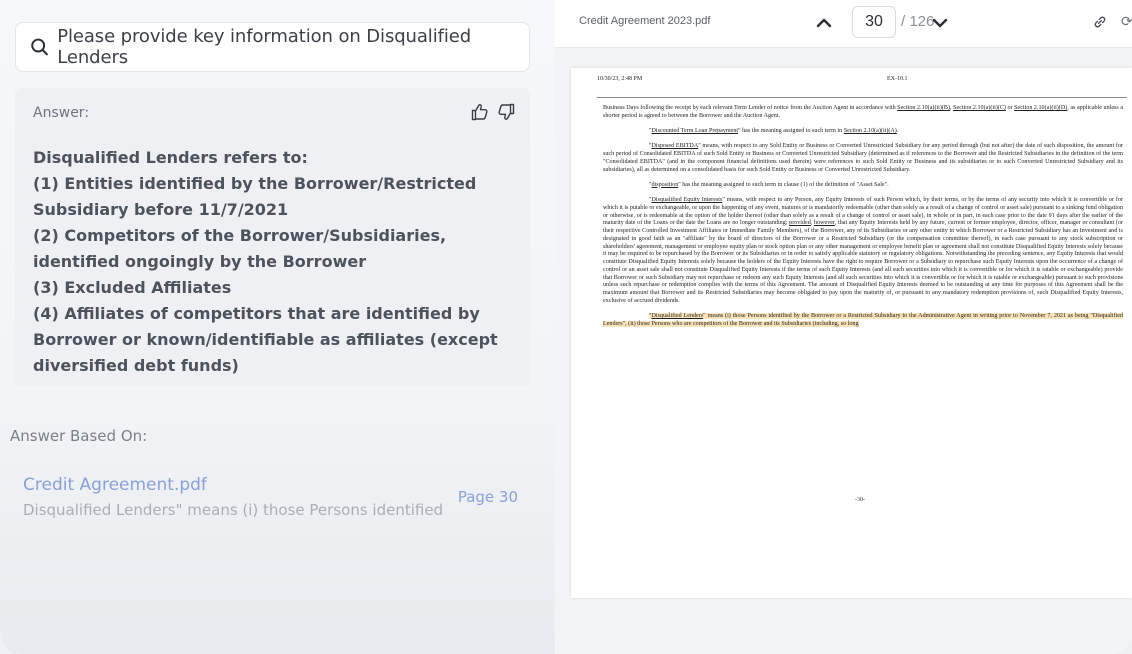 The image size is (1132, 654). What do you see at coordinates (488, 497) in the screenshot?
I see `source-page-link: Page 30` at bounding box center [488, 497].